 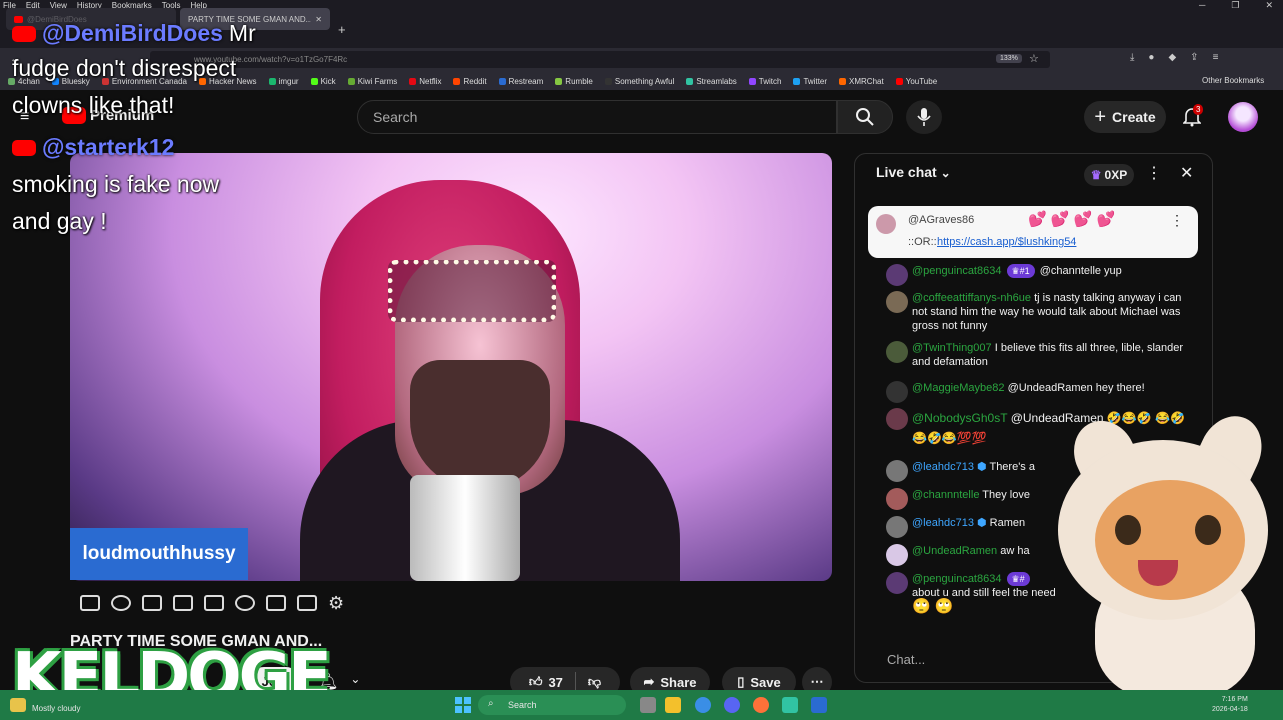 What do you see at coordinates (425, 81) in the screenshot?
I see `bookmark-item: Netflix` at bounding box center [425, 81].